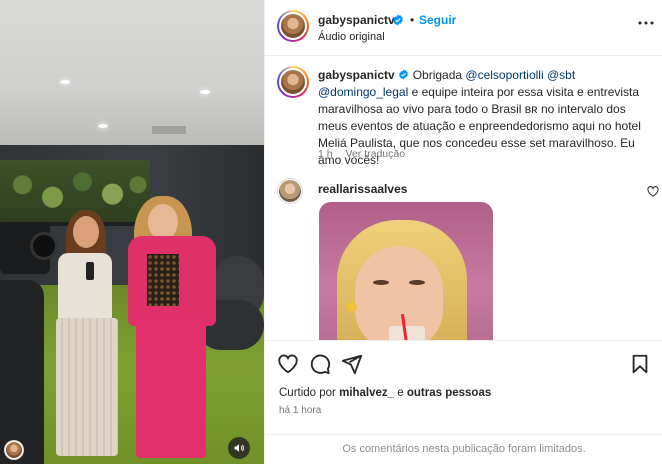  Describe the element at coordinates (309, 393) in the screenshot. I see `liked-prefix: Curtido por` at that location.